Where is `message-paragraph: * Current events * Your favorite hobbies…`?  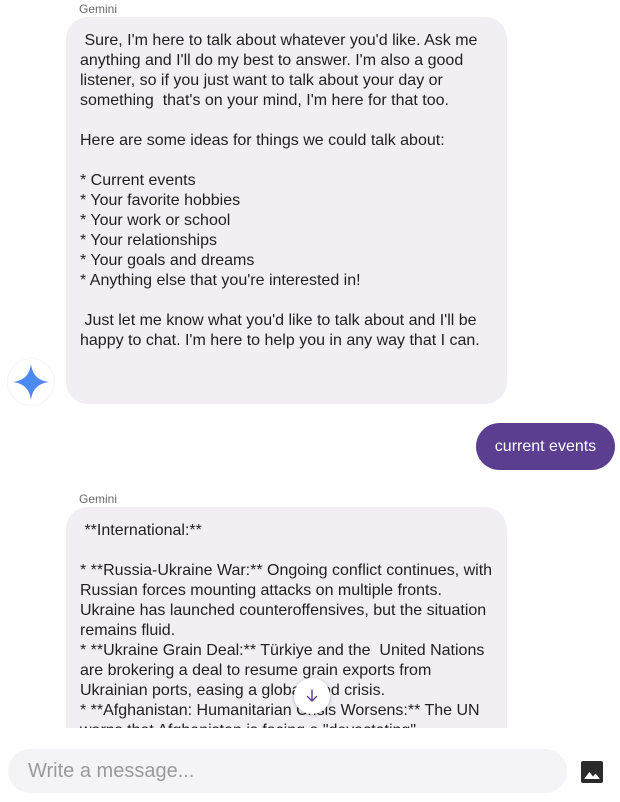 message-paragraph: * Current events * Your favorite hobbies… is located at coordinates (220, 230).